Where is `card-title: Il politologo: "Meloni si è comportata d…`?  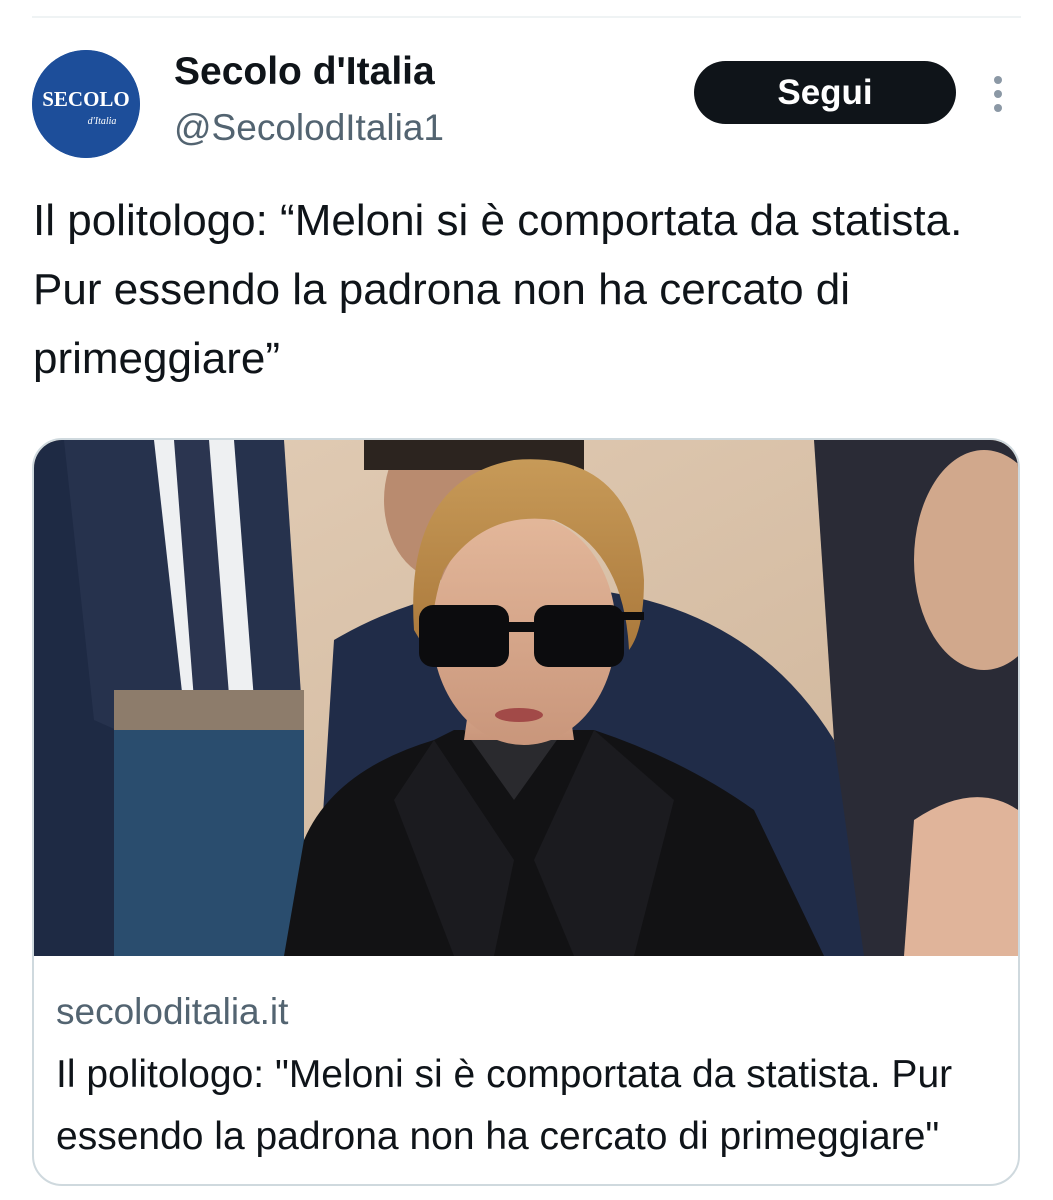
card-title: Il politologo: "Meloni si è comportata d… is located at coordinates (504, 1105).